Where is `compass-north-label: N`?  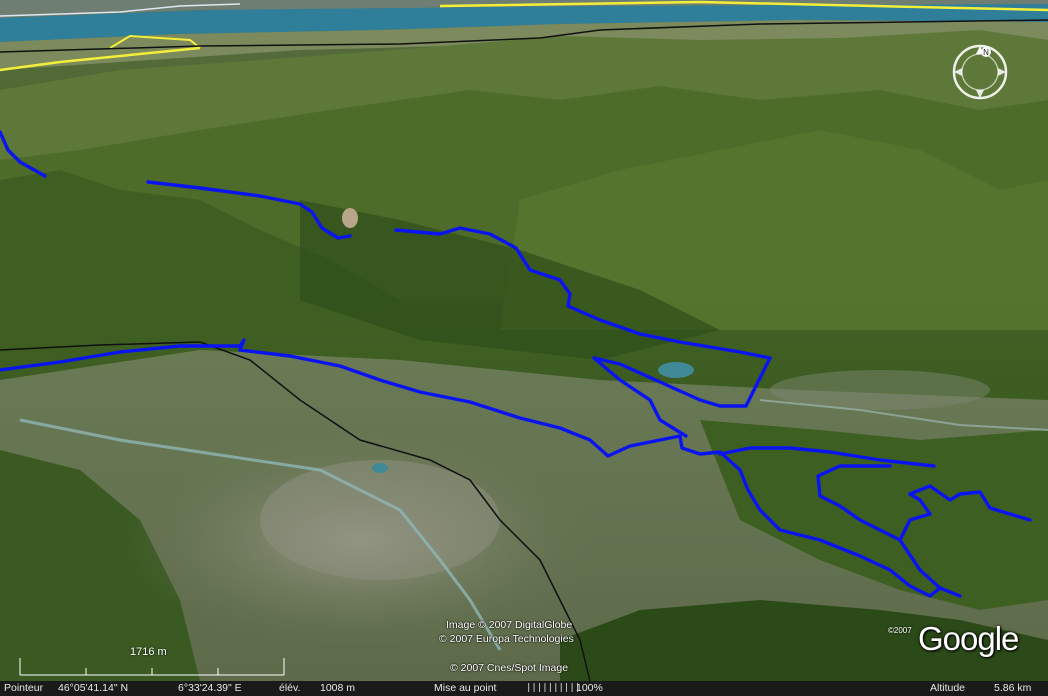 compass-north-label: N is located at coordinates (986, 52).